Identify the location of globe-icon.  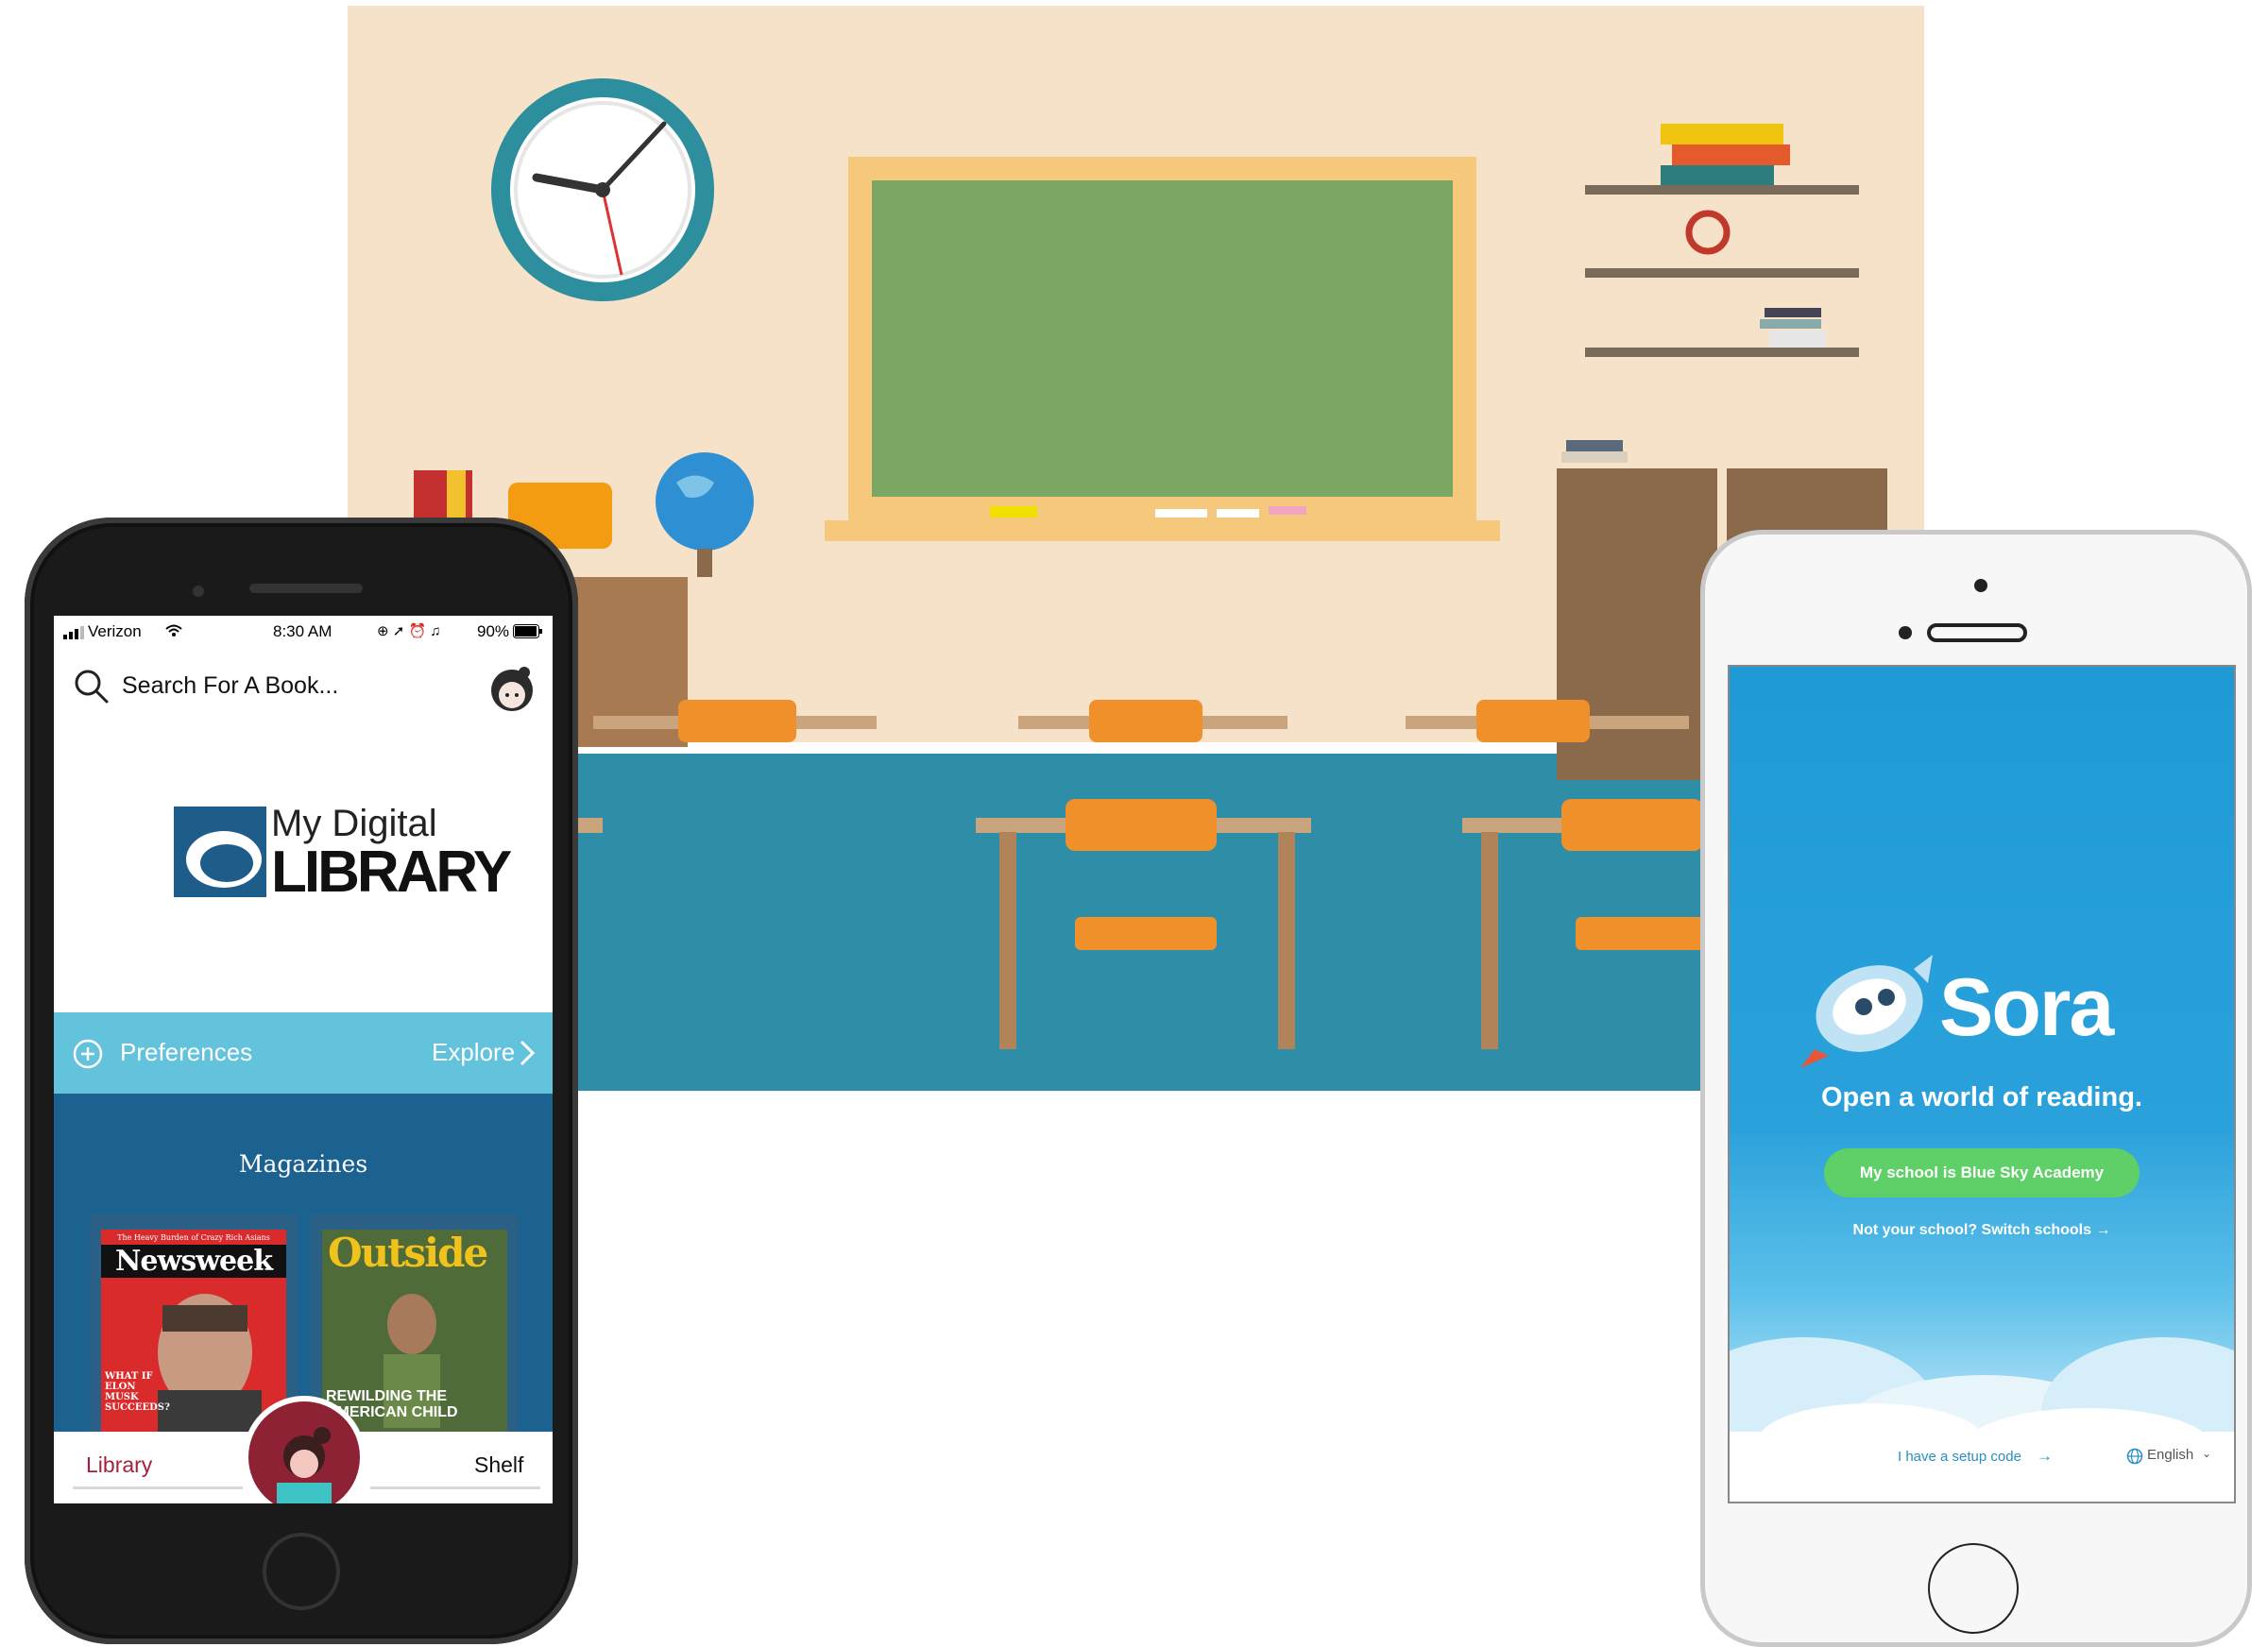
(2135, 1458).